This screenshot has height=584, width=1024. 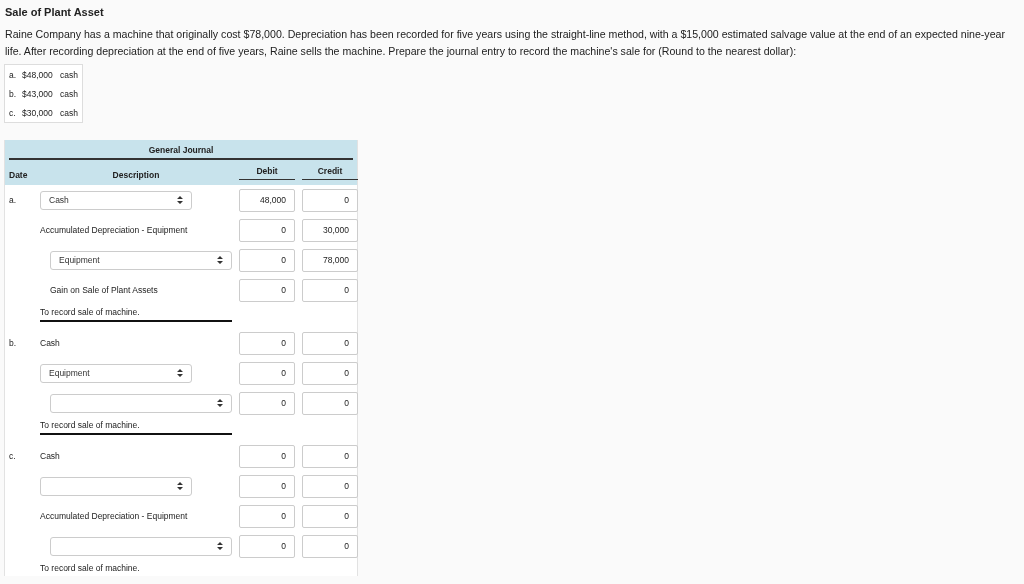 What do you see at coordinates (13, 200) in the screenshot?
I see `entry-letter: a.` at bounding box center [13, 200].